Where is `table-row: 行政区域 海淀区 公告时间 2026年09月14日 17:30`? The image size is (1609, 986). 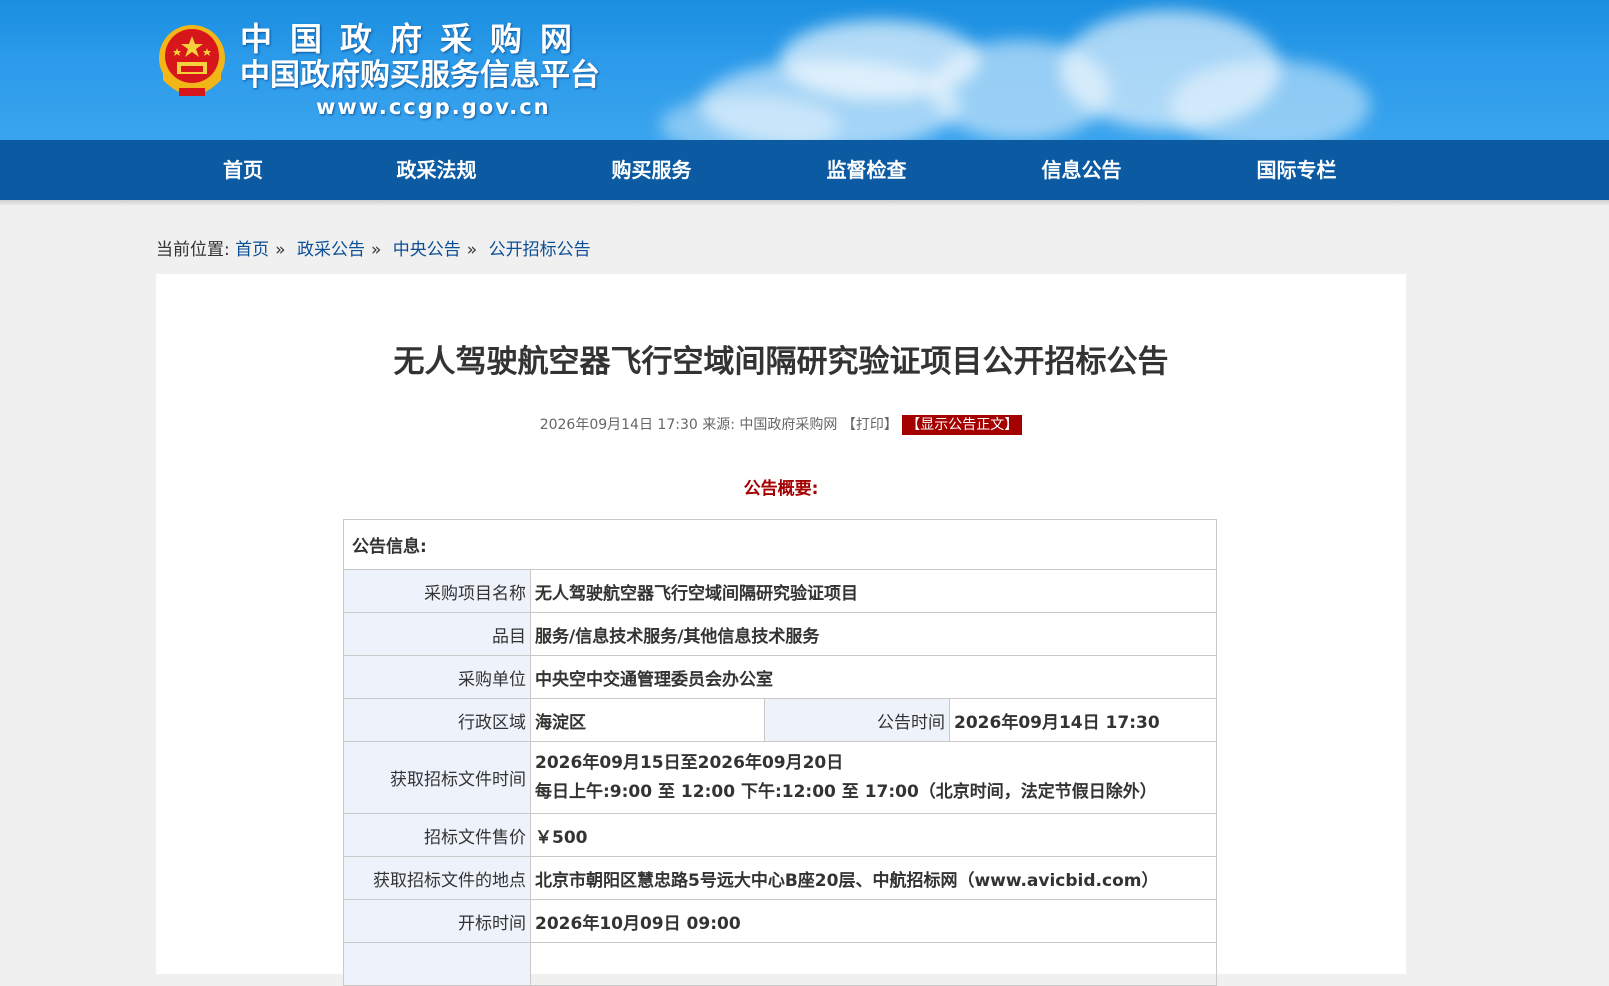
table-row: 行政区域 海淀区 公告时间 2026年09月14日 17:30 is located at coordinates (780, 720).